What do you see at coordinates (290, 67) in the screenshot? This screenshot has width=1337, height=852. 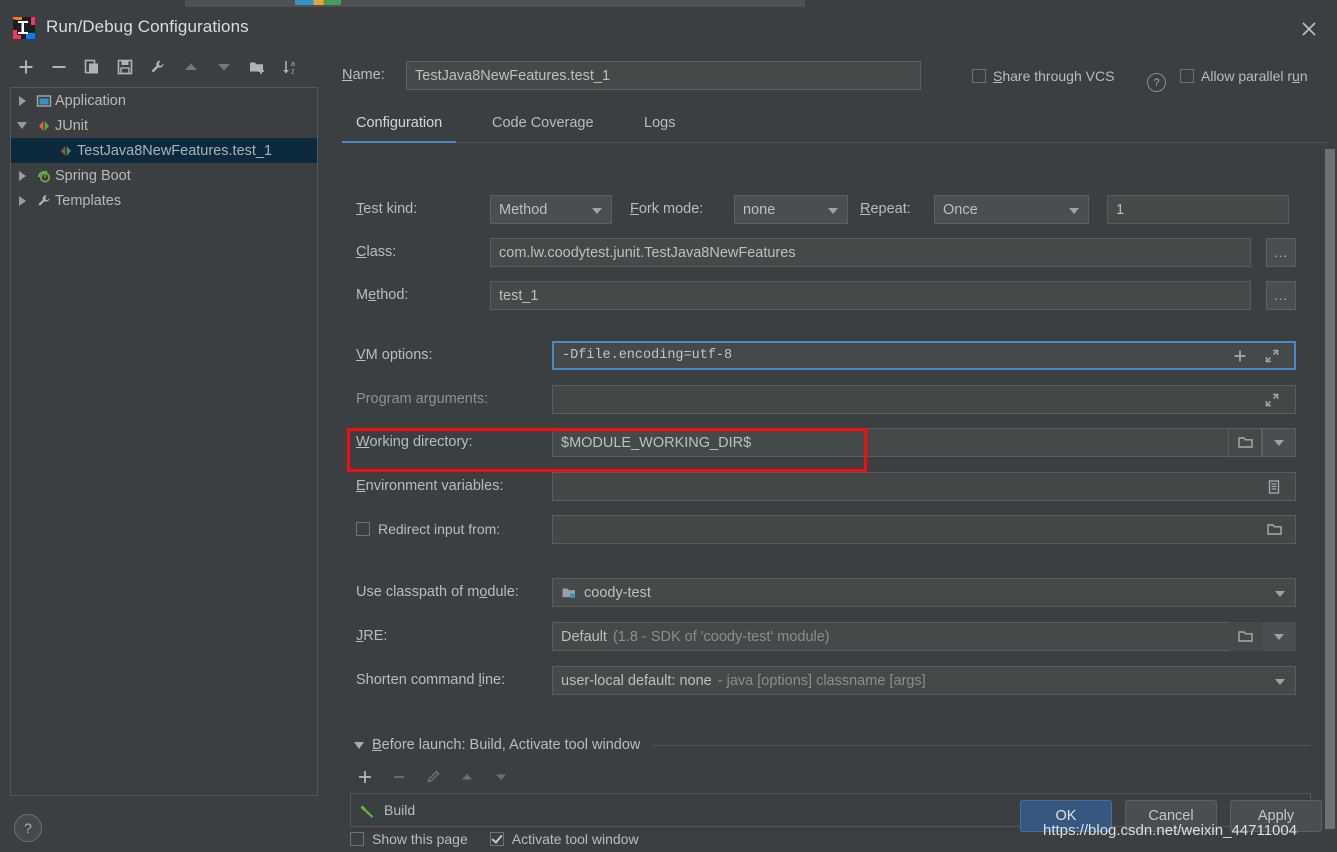 I see `sort-configurations-button: a z` at bounding box center [290, 67].